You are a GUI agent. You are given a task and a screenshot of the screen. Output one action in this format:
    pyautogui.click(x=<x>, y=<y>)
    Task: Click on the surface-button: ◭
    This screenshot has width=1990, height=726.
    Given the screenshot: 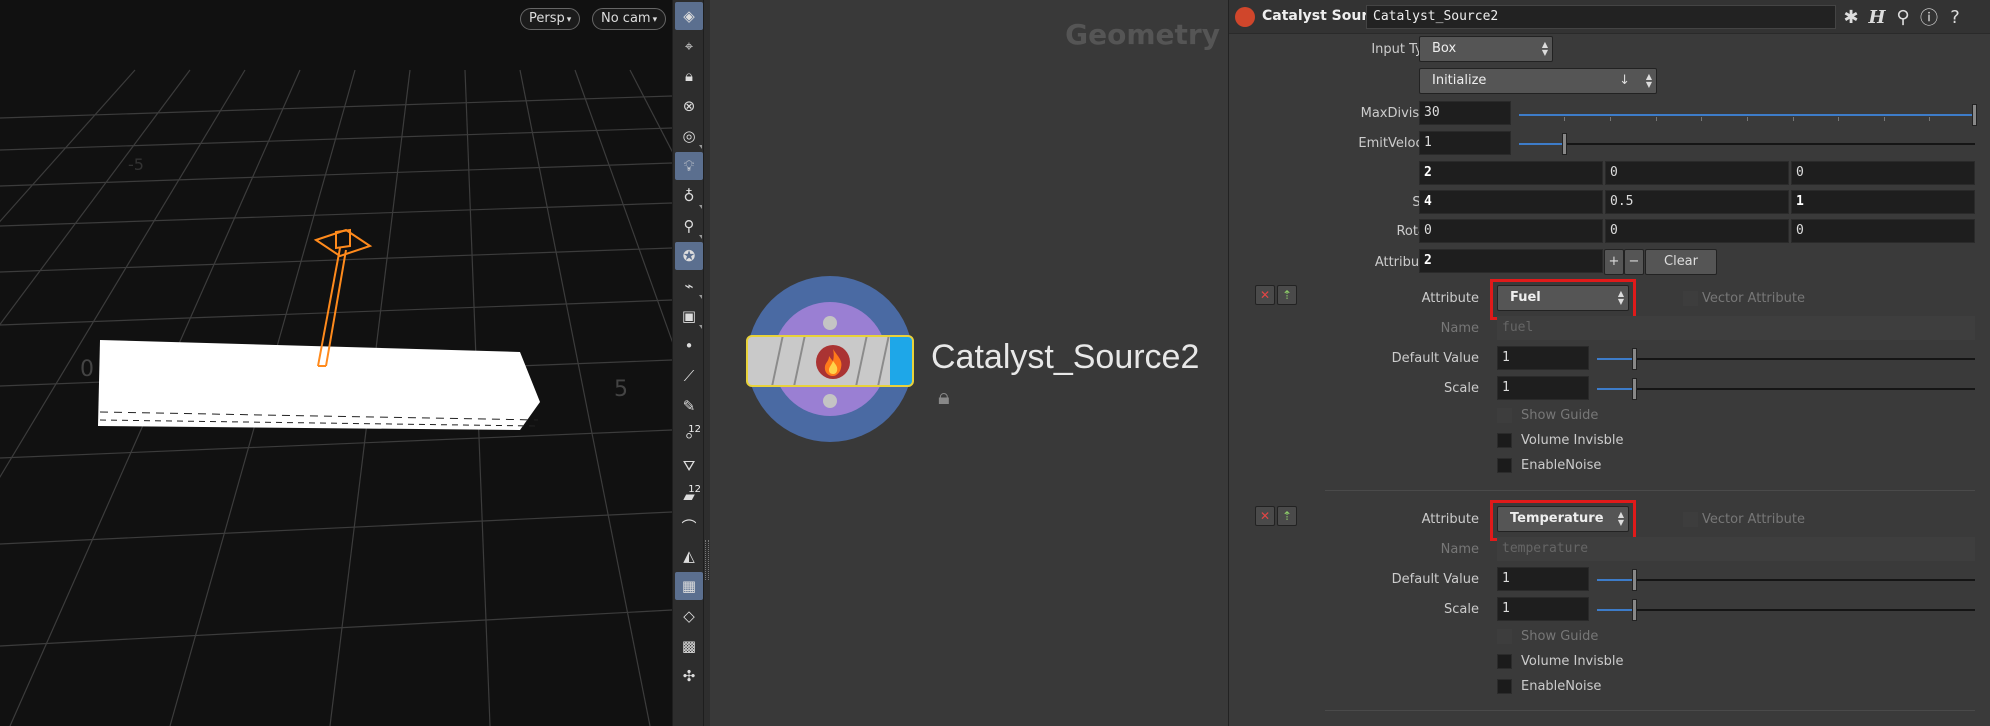 What is the action you would take?
    pyautogui.click(x=689, y=556)
    